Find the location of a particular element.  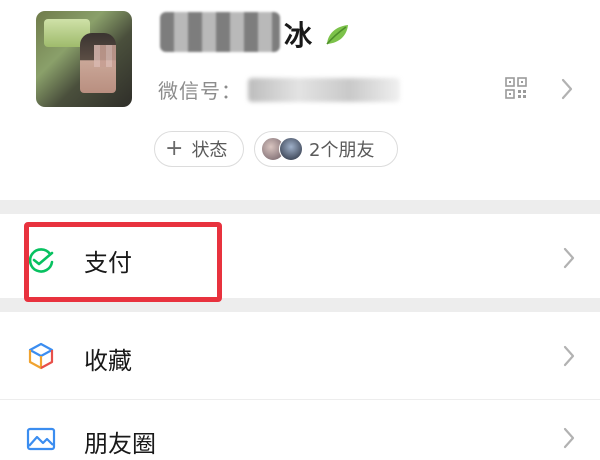

wechat-id-redacted is located at coordinates (324, 90).